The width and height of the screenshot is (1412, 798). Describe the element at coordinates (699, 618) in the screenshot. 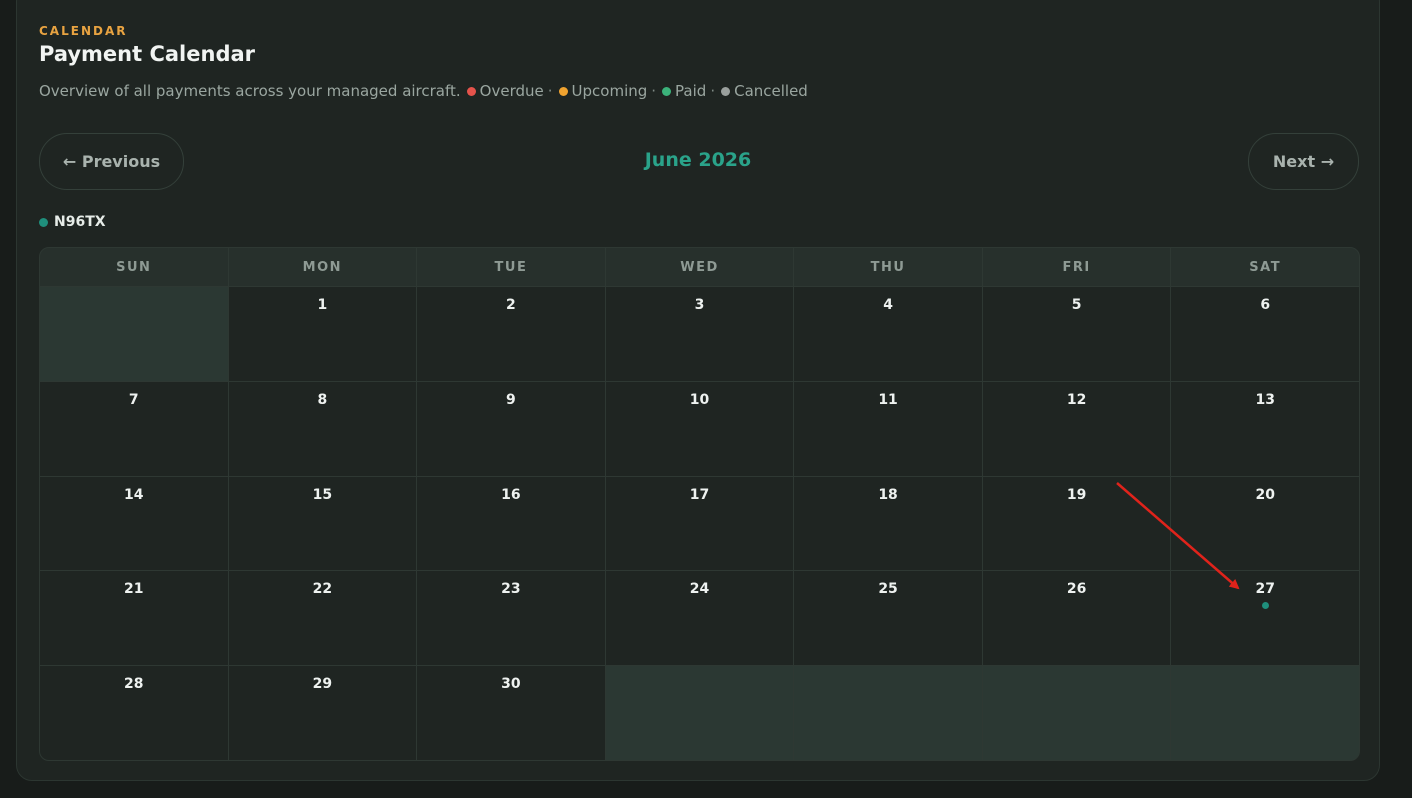

I see `day-cell-24: 24` at that location.